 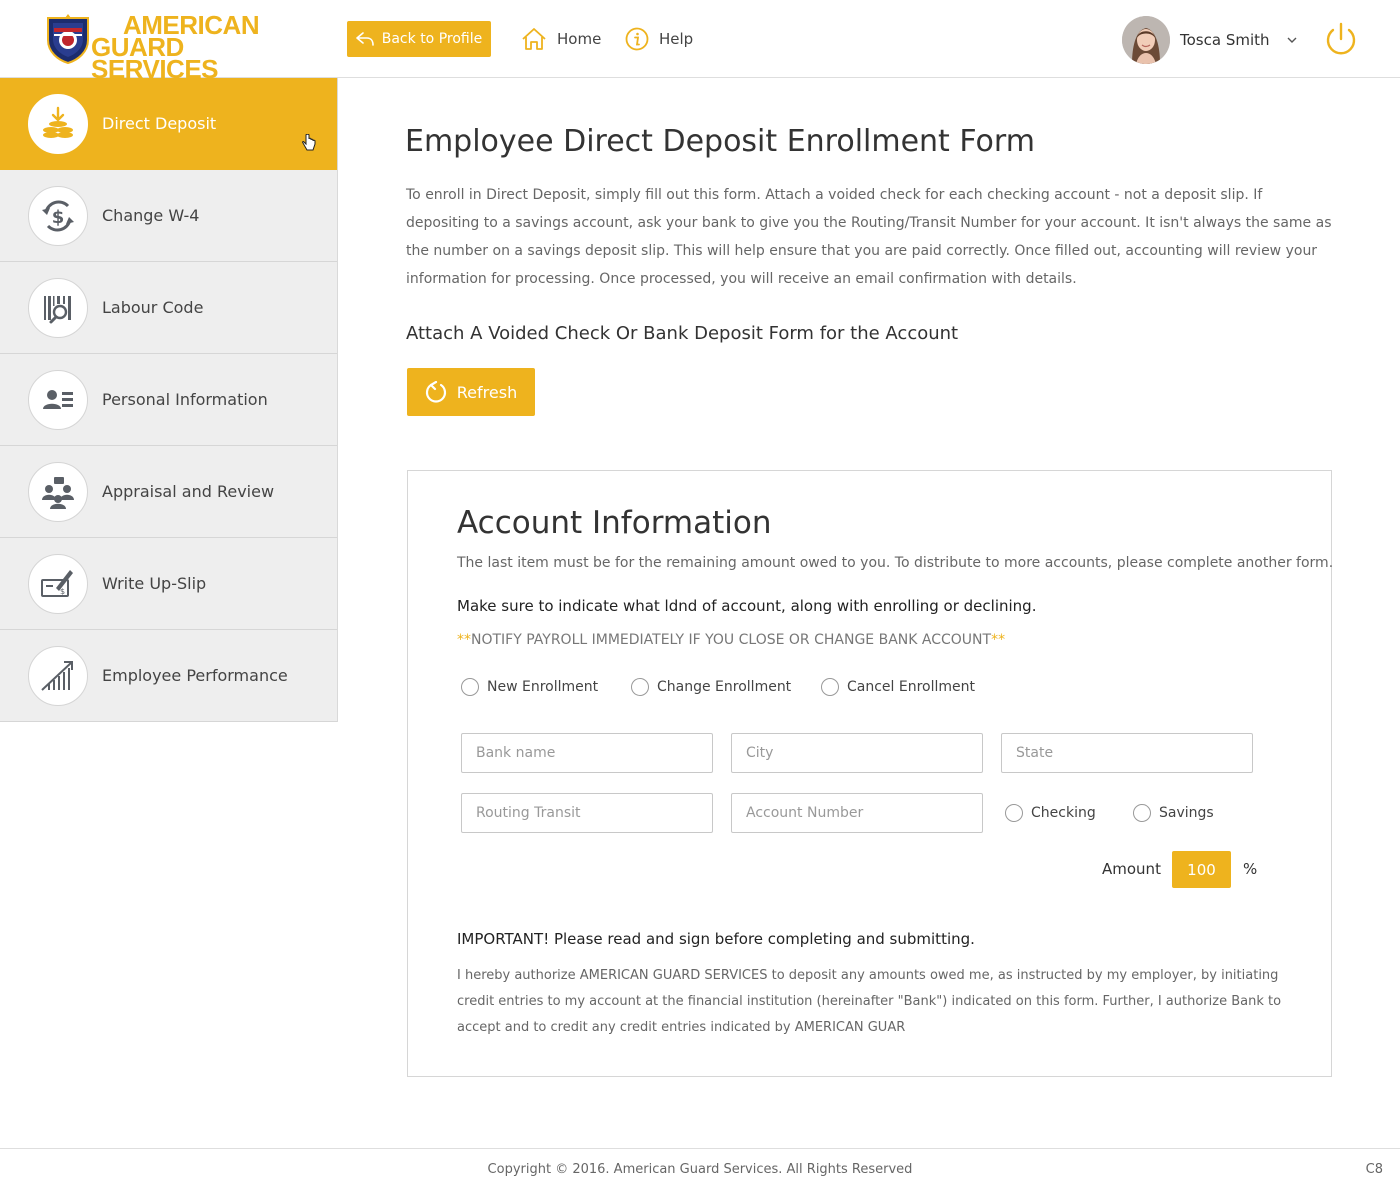 I want to click on nav-help-link: Help, so click(x=659, y=39).